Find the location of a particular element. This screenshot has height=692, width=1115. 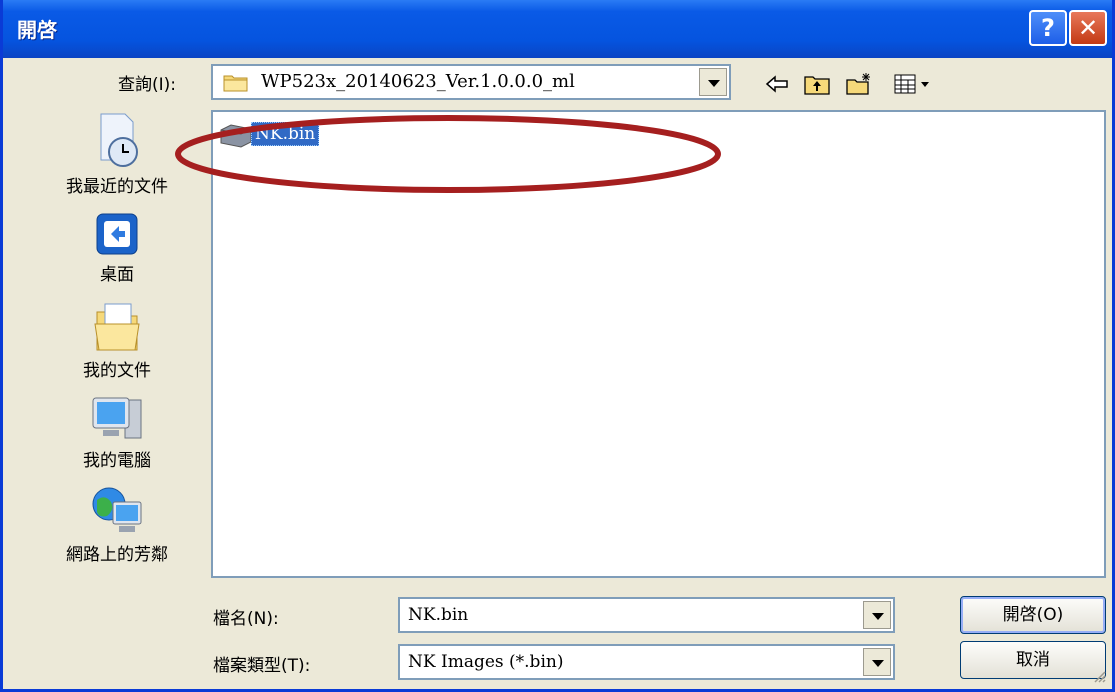

help-button: ? is located at coordinates (1048, 28).